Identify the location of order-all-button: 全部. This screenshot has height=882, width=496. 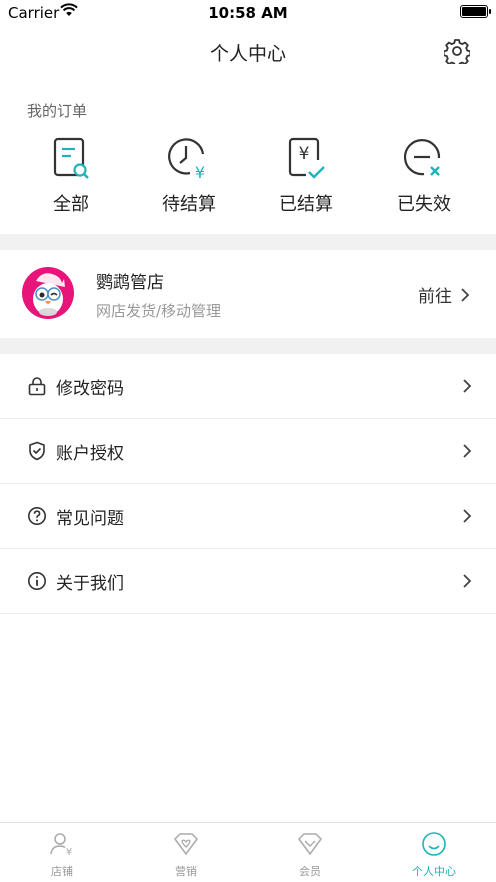
(71, 176).